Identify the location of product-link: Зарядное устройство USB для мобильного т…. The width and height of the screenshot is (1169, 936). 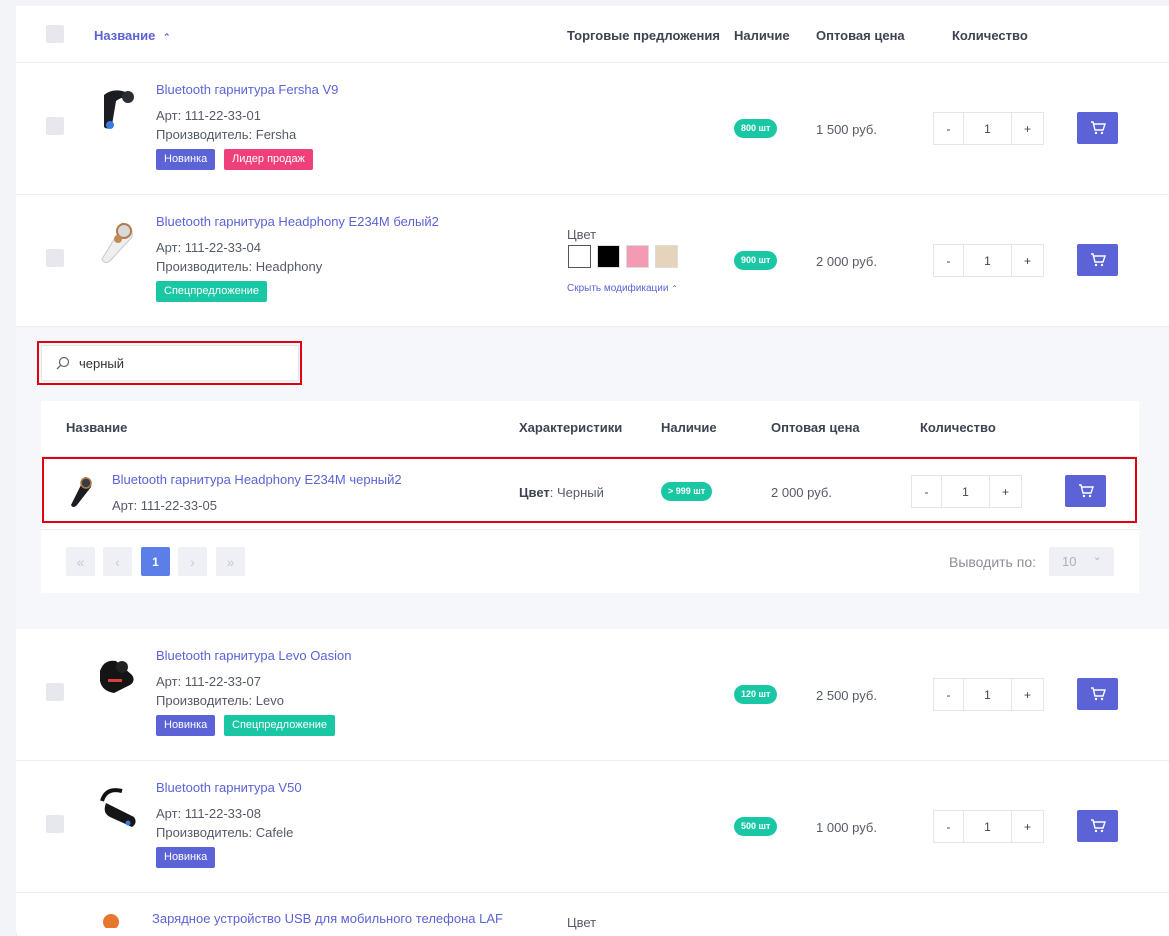
(327, 918).